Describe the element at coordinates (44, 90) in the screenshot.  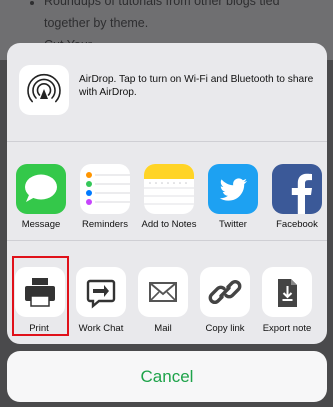
I see `airdrop-icon` at that location.